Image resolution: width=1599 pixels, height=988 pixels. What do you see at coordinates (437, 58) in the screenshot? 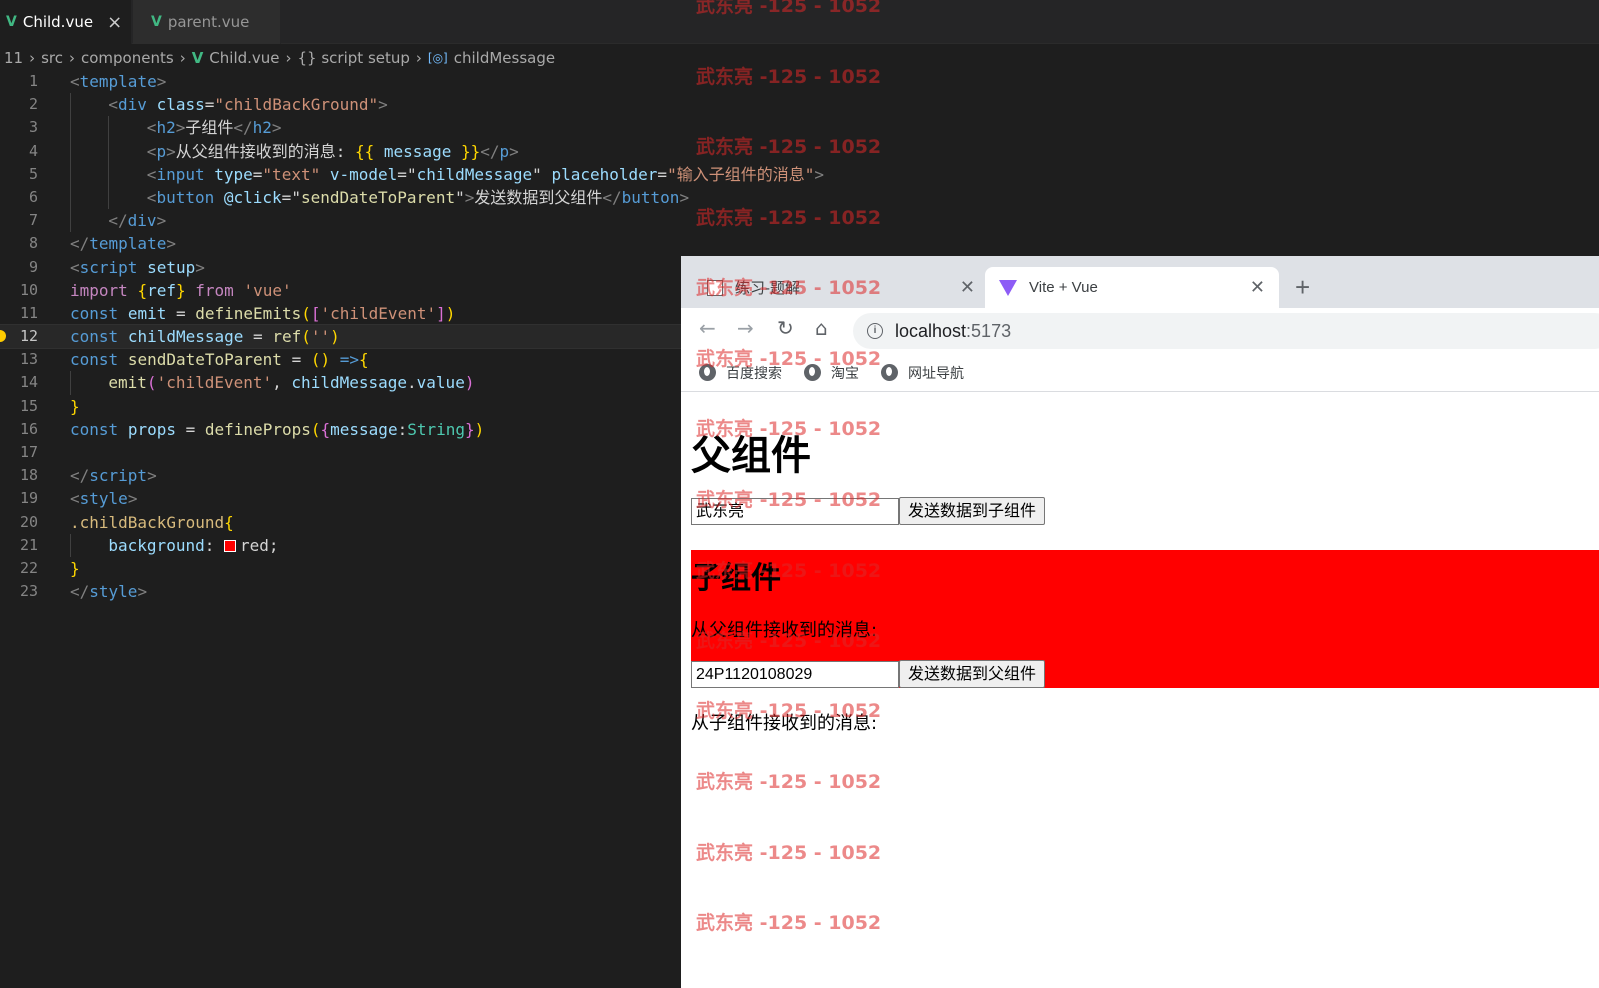
I see `variable-icon: [◎]` at bounding box center [437, 58].